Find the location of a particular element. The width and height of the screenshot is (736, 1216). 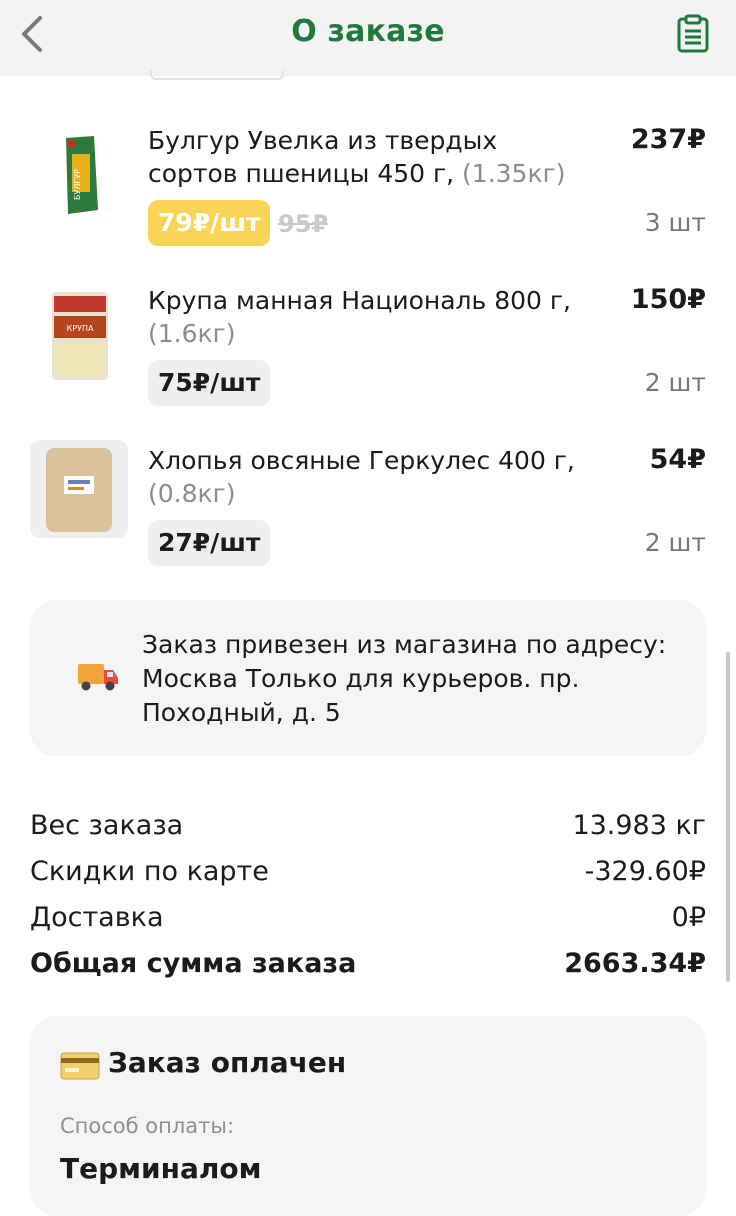

summary-total-row: Общая сумма заказа 2663.34₽ is located at coordinates (368, 968).